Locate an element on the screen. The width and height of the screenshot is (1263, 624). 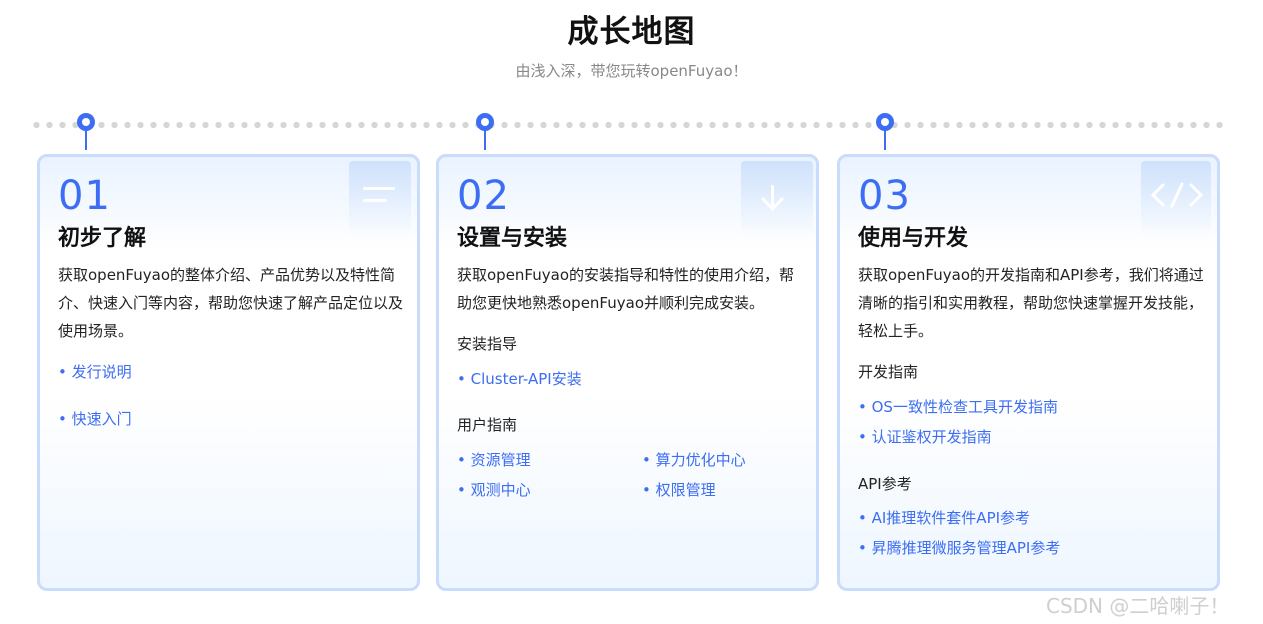
page-subtitle: 由浅入深，带您玩转openFuyao！ is located at coordinates (631, 71).